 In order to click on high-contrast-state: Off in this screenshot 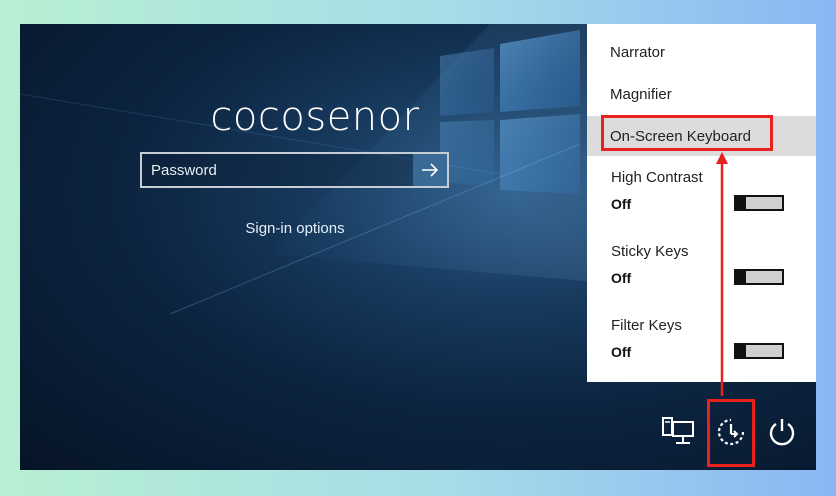, I will do `click(621, 204)`.